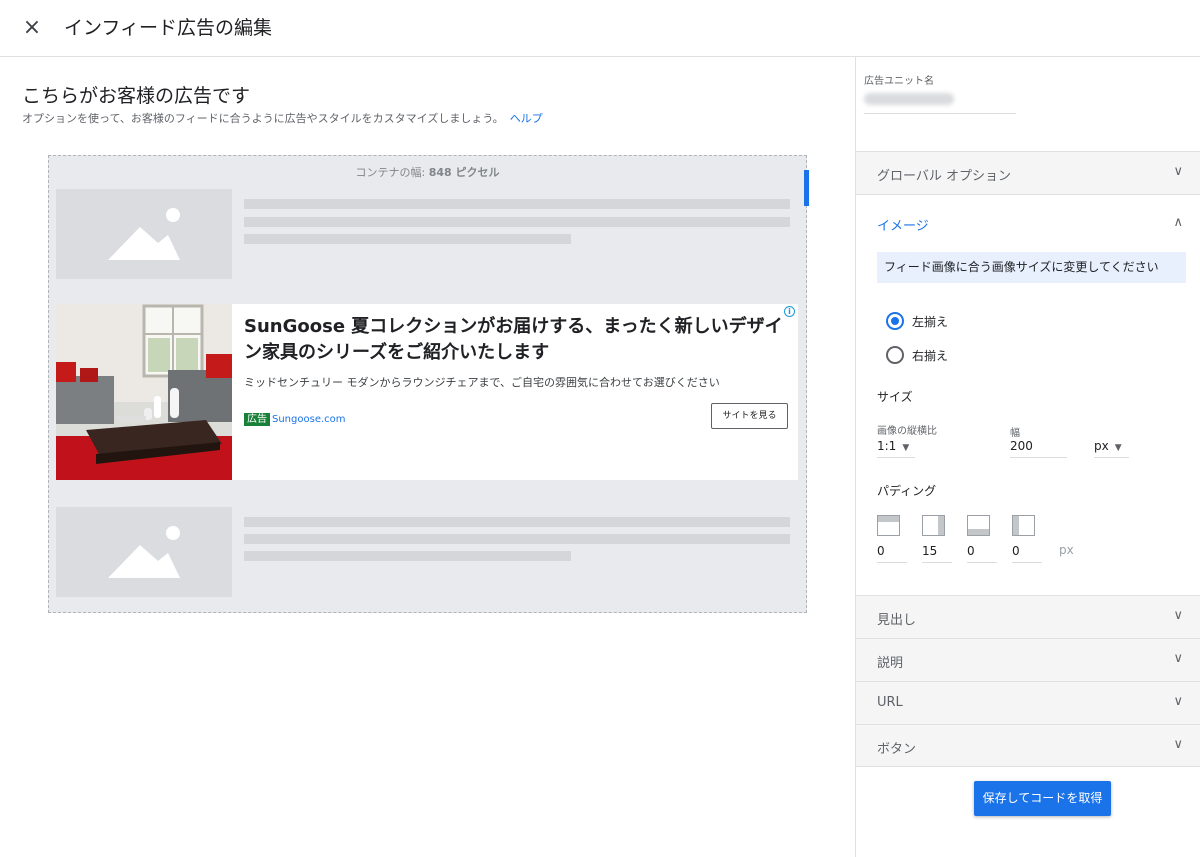  I want to click on container-width-label: コンテナの幅: 848 ピクセル, so click(427, 172).